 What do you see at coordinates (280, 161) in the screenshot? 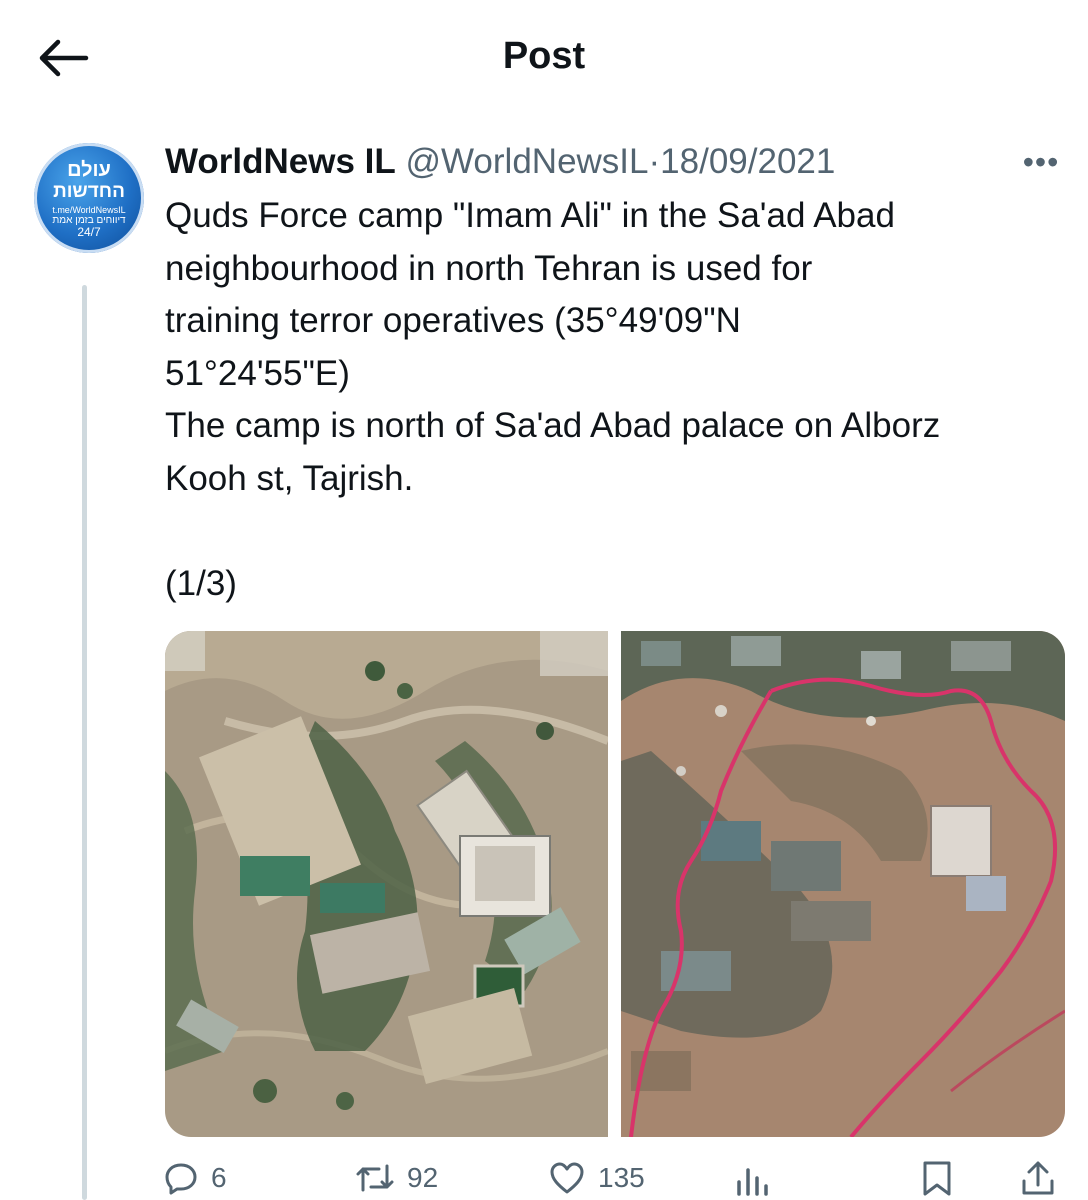
I see `display-name: WorldNews IL` at bounding box center [280, 161].